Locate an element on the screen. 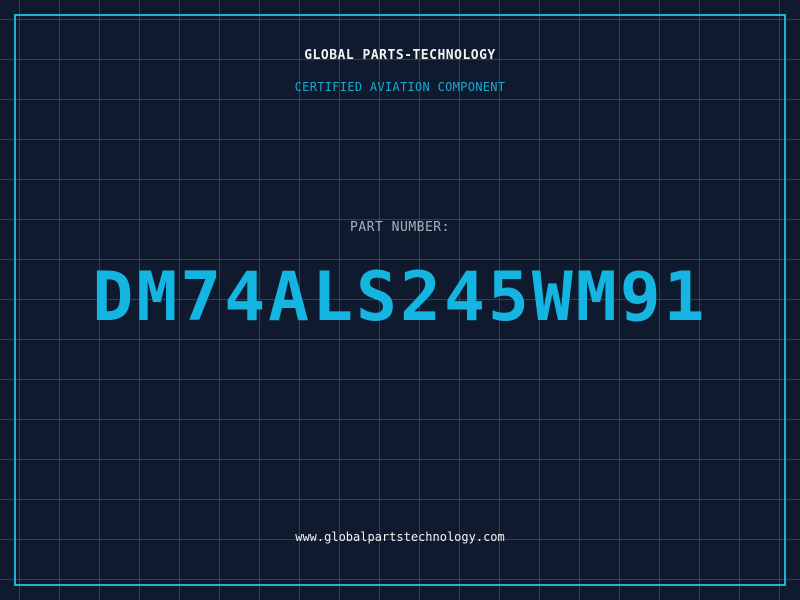 The width and height of the screenshot is (800, 600). part-number-value: DM74ALS245WM91 is located at coordinates (400, 297).